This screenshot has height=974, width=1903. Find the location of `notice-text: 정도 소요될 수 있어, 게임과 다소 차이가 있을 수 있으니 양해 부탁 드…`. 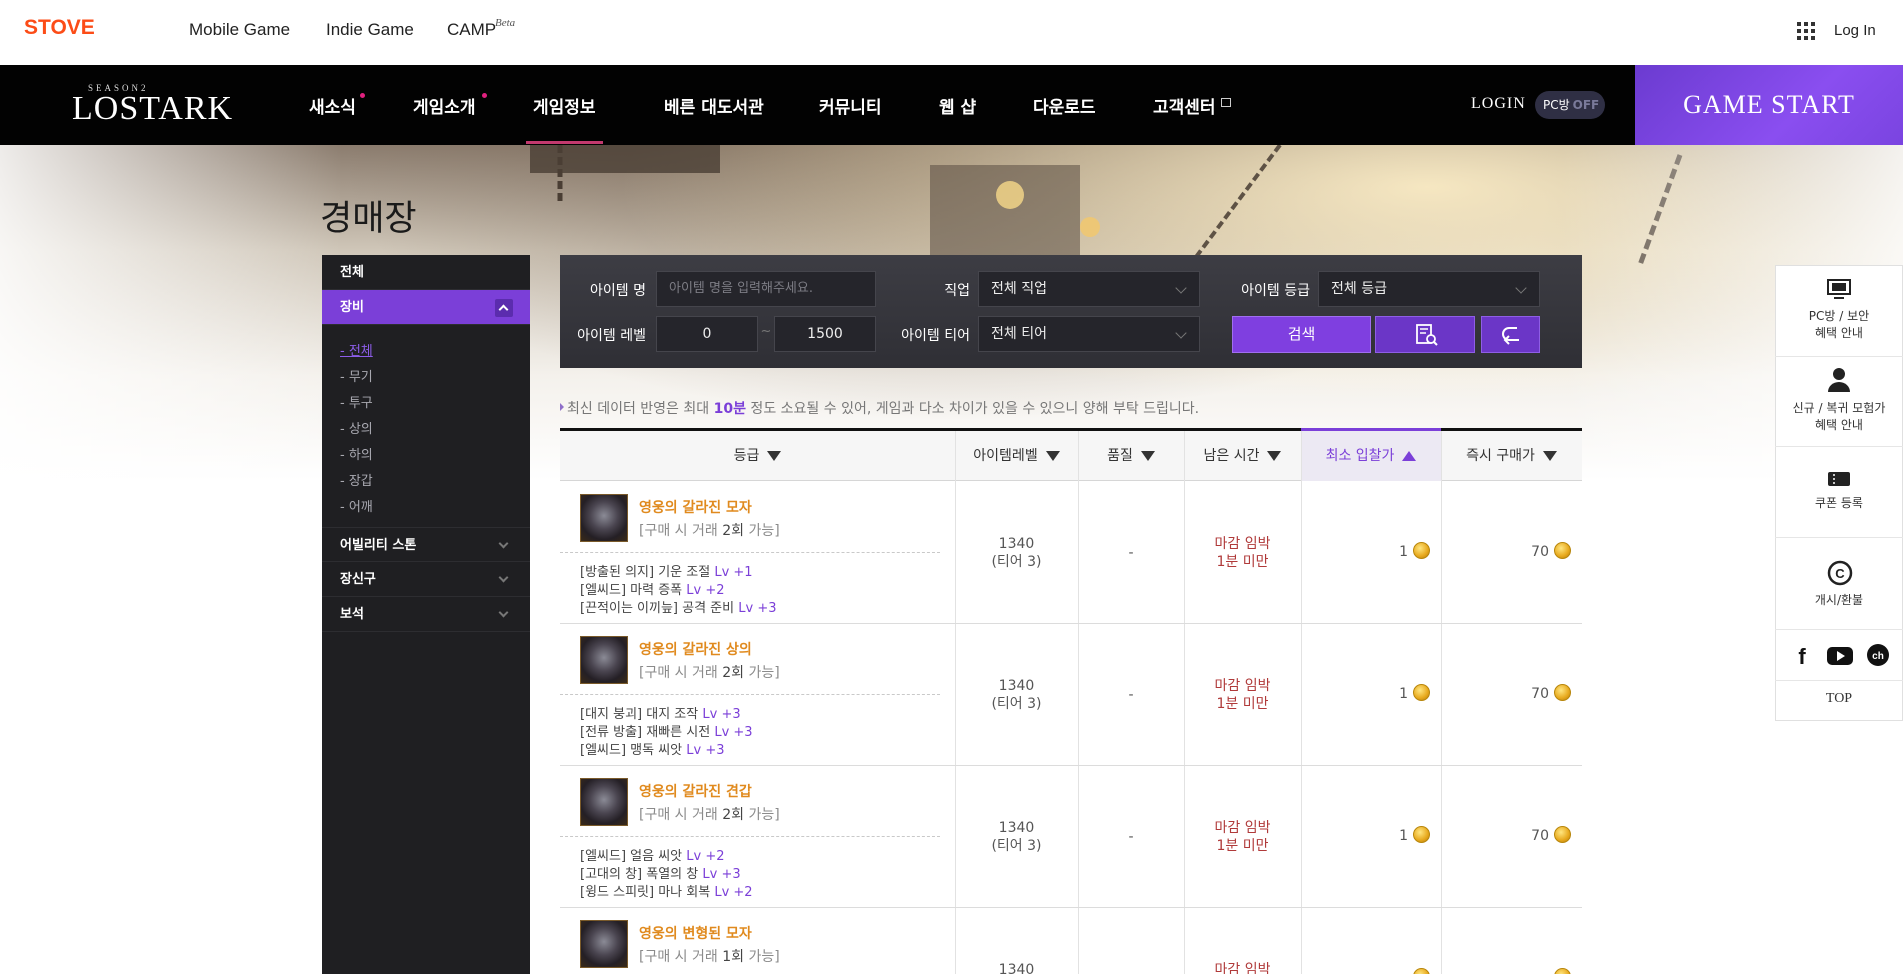

notice-text: 정도 소요될 수 있어, 게임과 다소 차이가 있을 수 있으니 양해 부탁 드… is located at coordinates (972, 409).